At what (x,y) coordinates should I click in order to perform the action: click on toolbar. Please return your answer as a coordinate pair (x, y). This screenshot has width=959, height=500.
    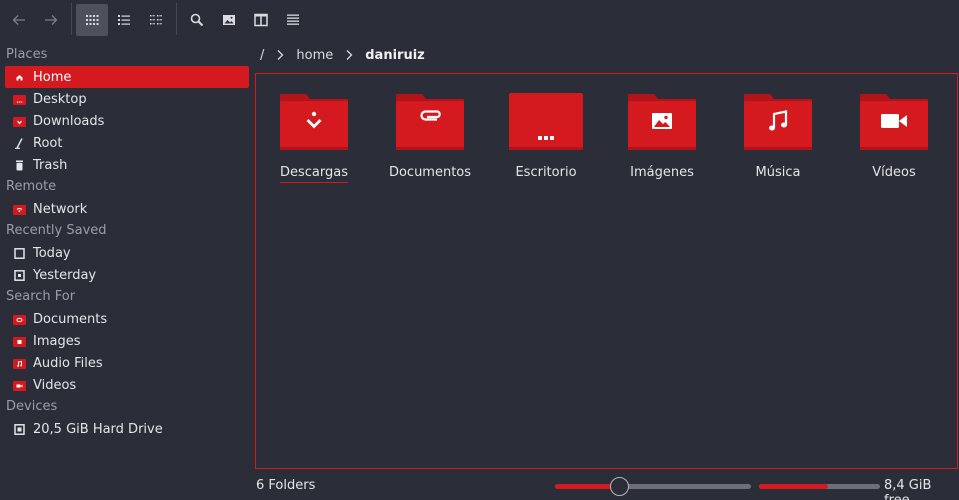
    Looking at the image, I should click on (479, 19).